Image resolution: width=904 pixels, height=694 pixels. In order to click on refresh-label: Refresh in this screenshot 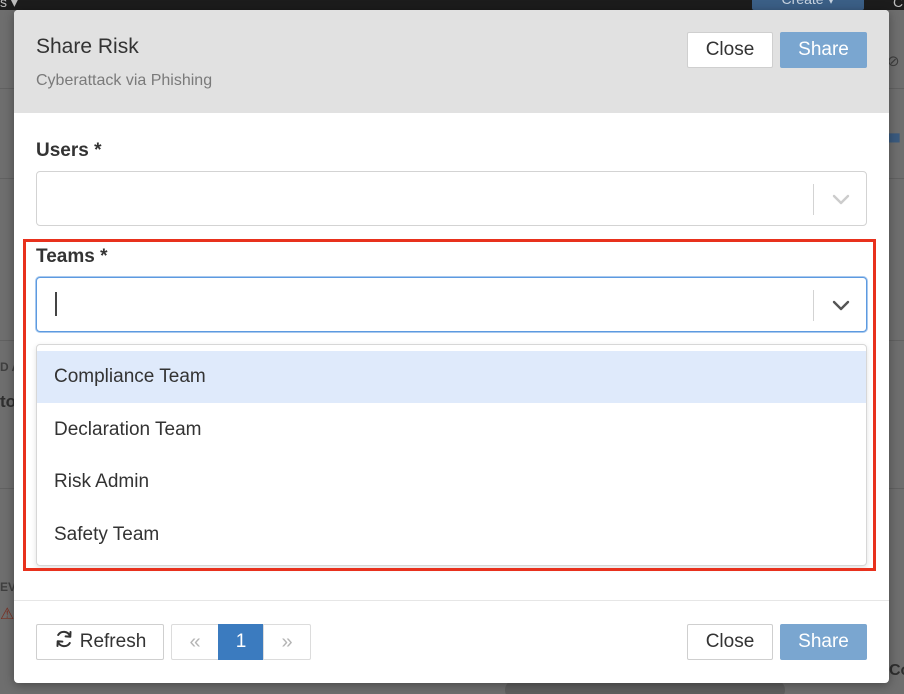, I will do `click(113, 641)`.